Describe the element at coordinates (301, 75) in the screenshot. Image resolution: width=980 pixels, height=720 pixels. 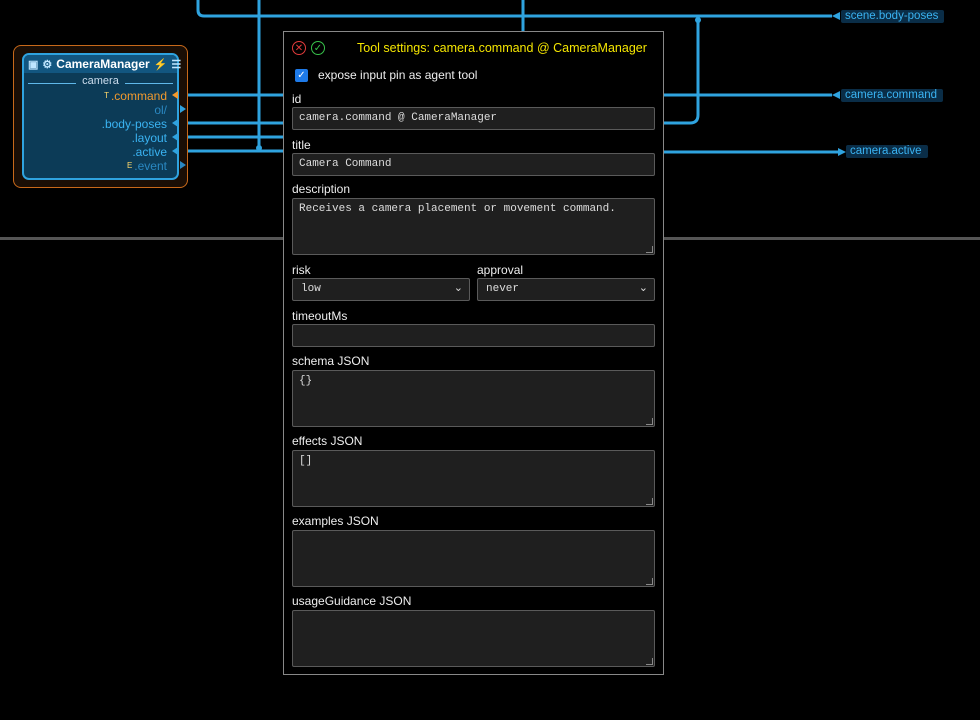
I see `expose-checkbox: ✓` at that location.